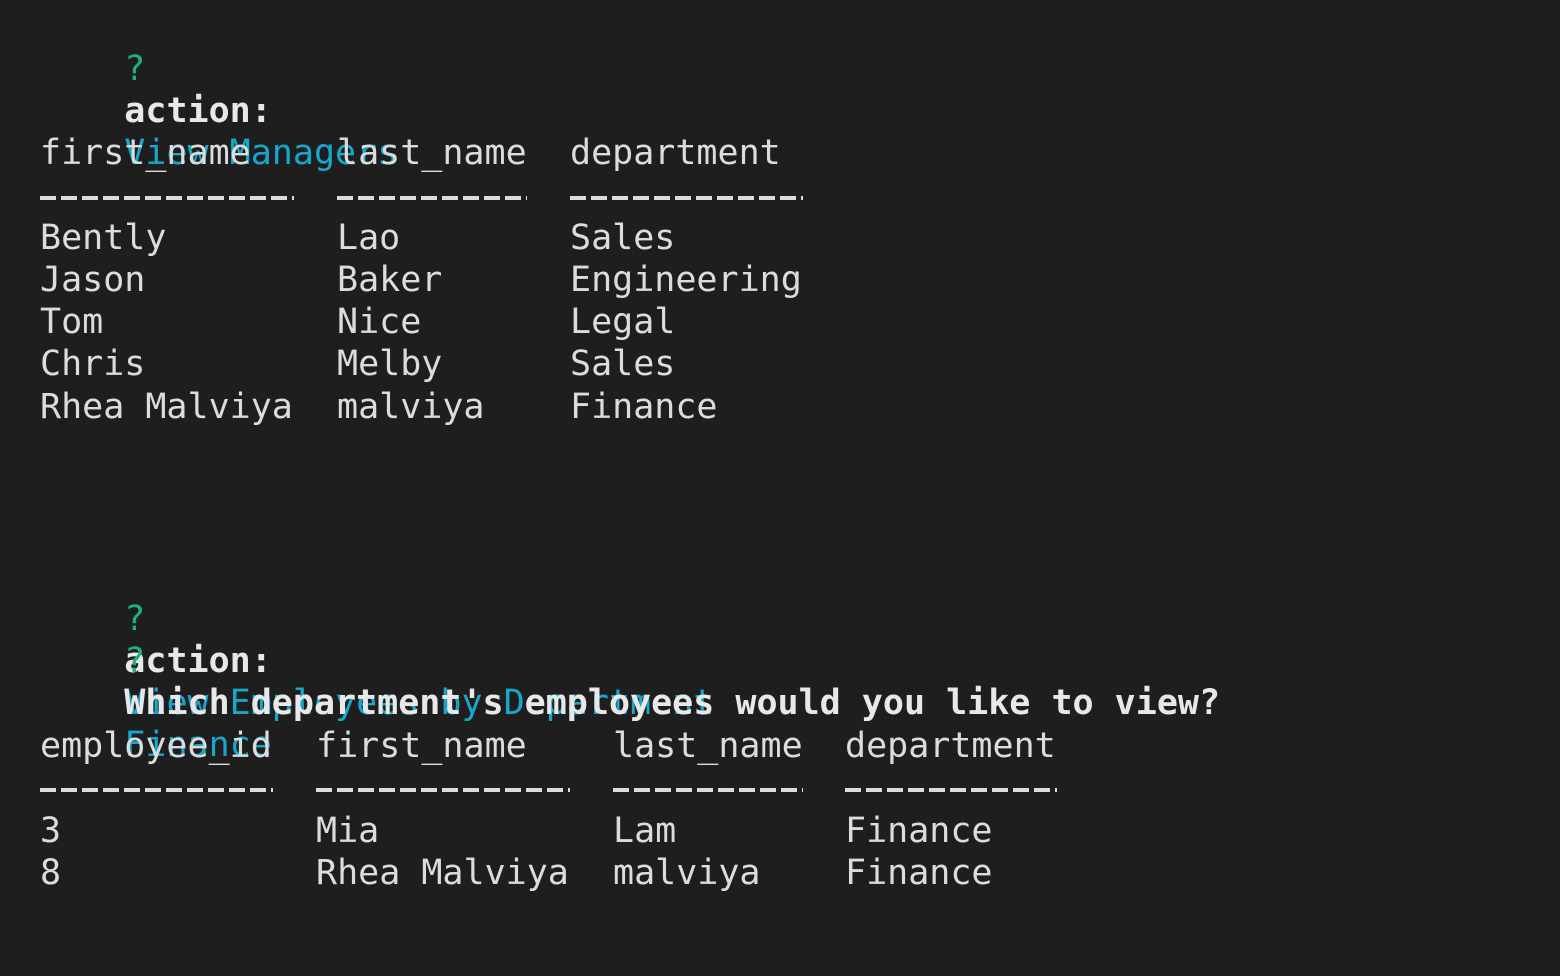  I want to click on cell-first-name: Chris, so click(93, 364).